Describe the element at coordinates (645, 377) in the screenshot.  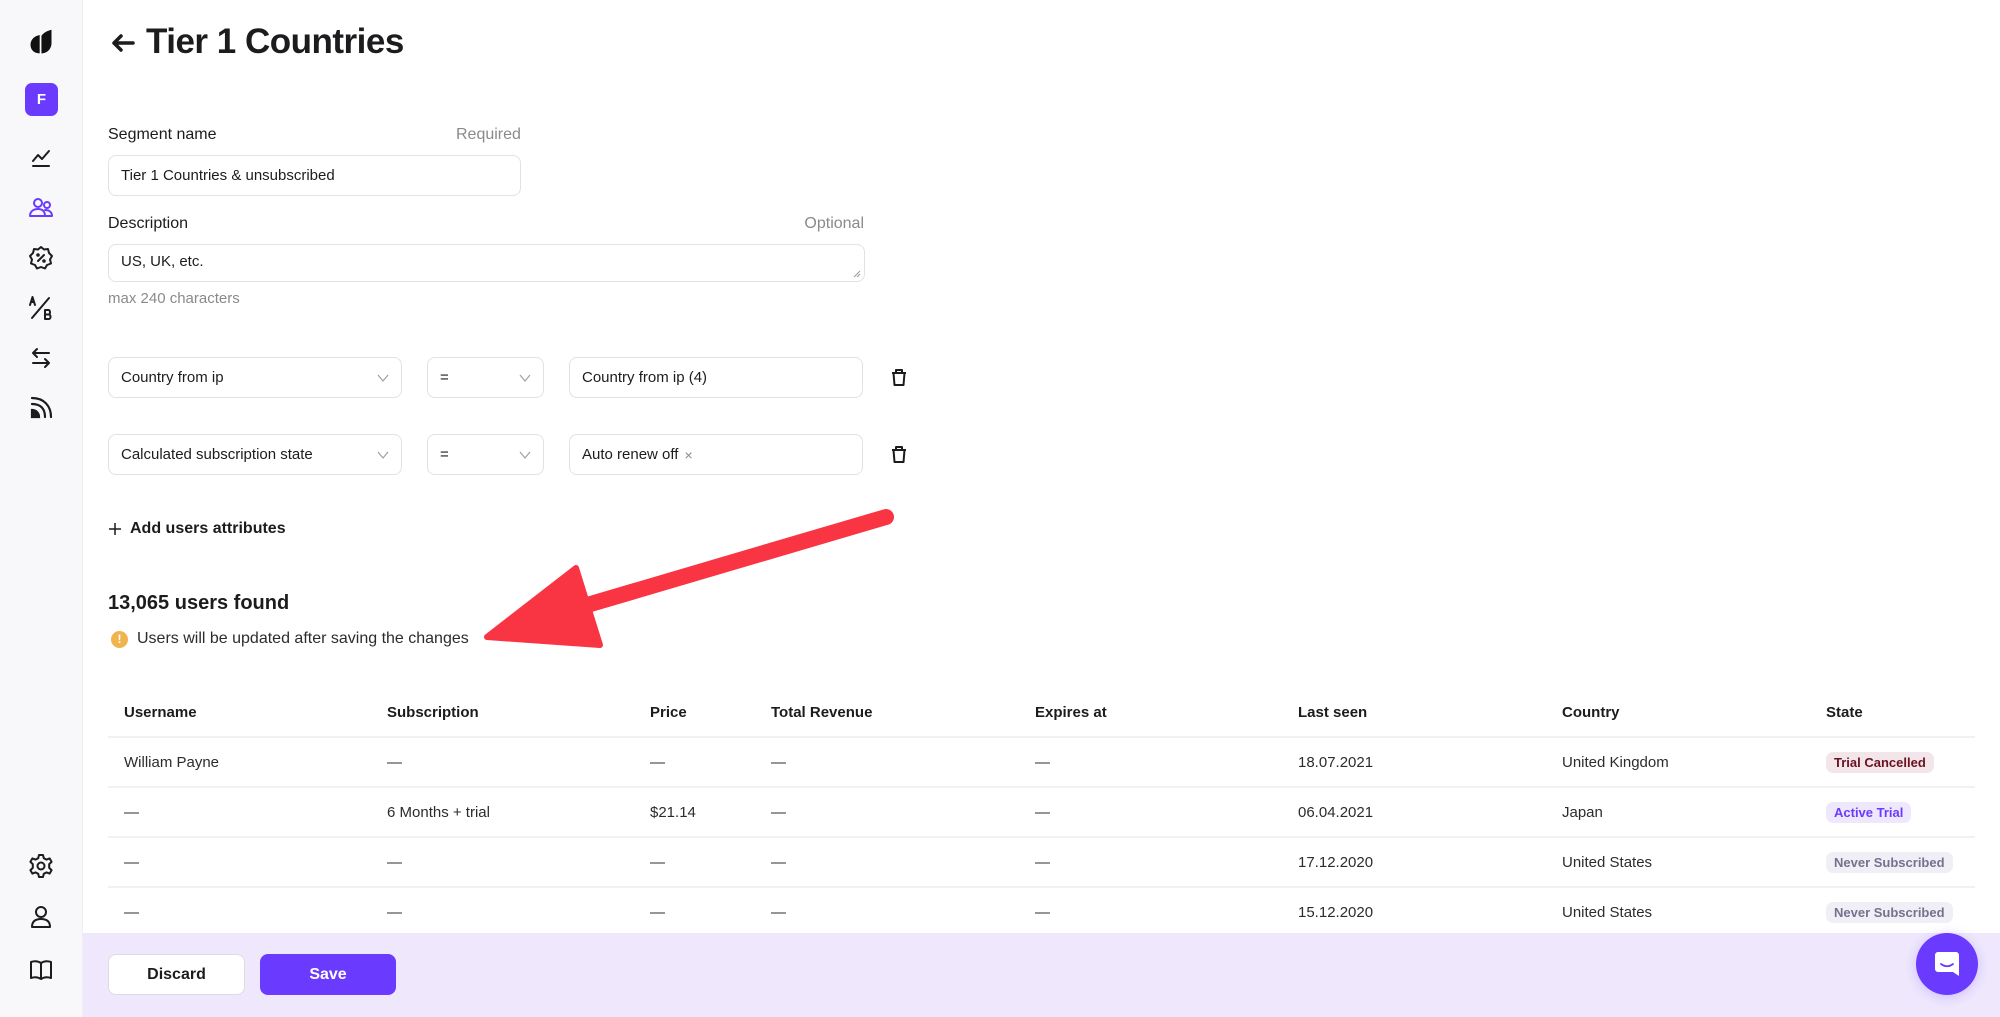
I see `filter-1-value: Country from ip (4)` at that location.